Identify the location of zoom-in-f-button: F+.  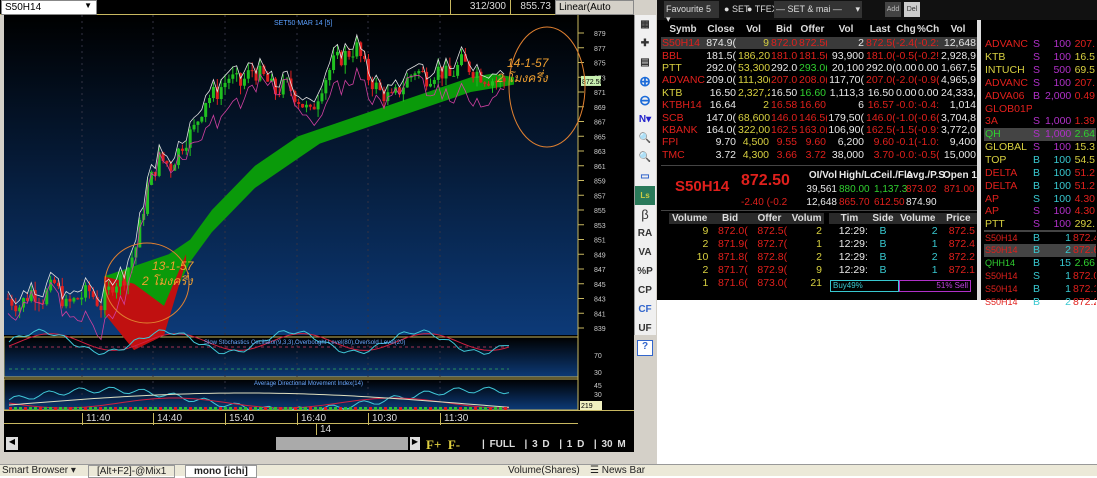
(433, 444).